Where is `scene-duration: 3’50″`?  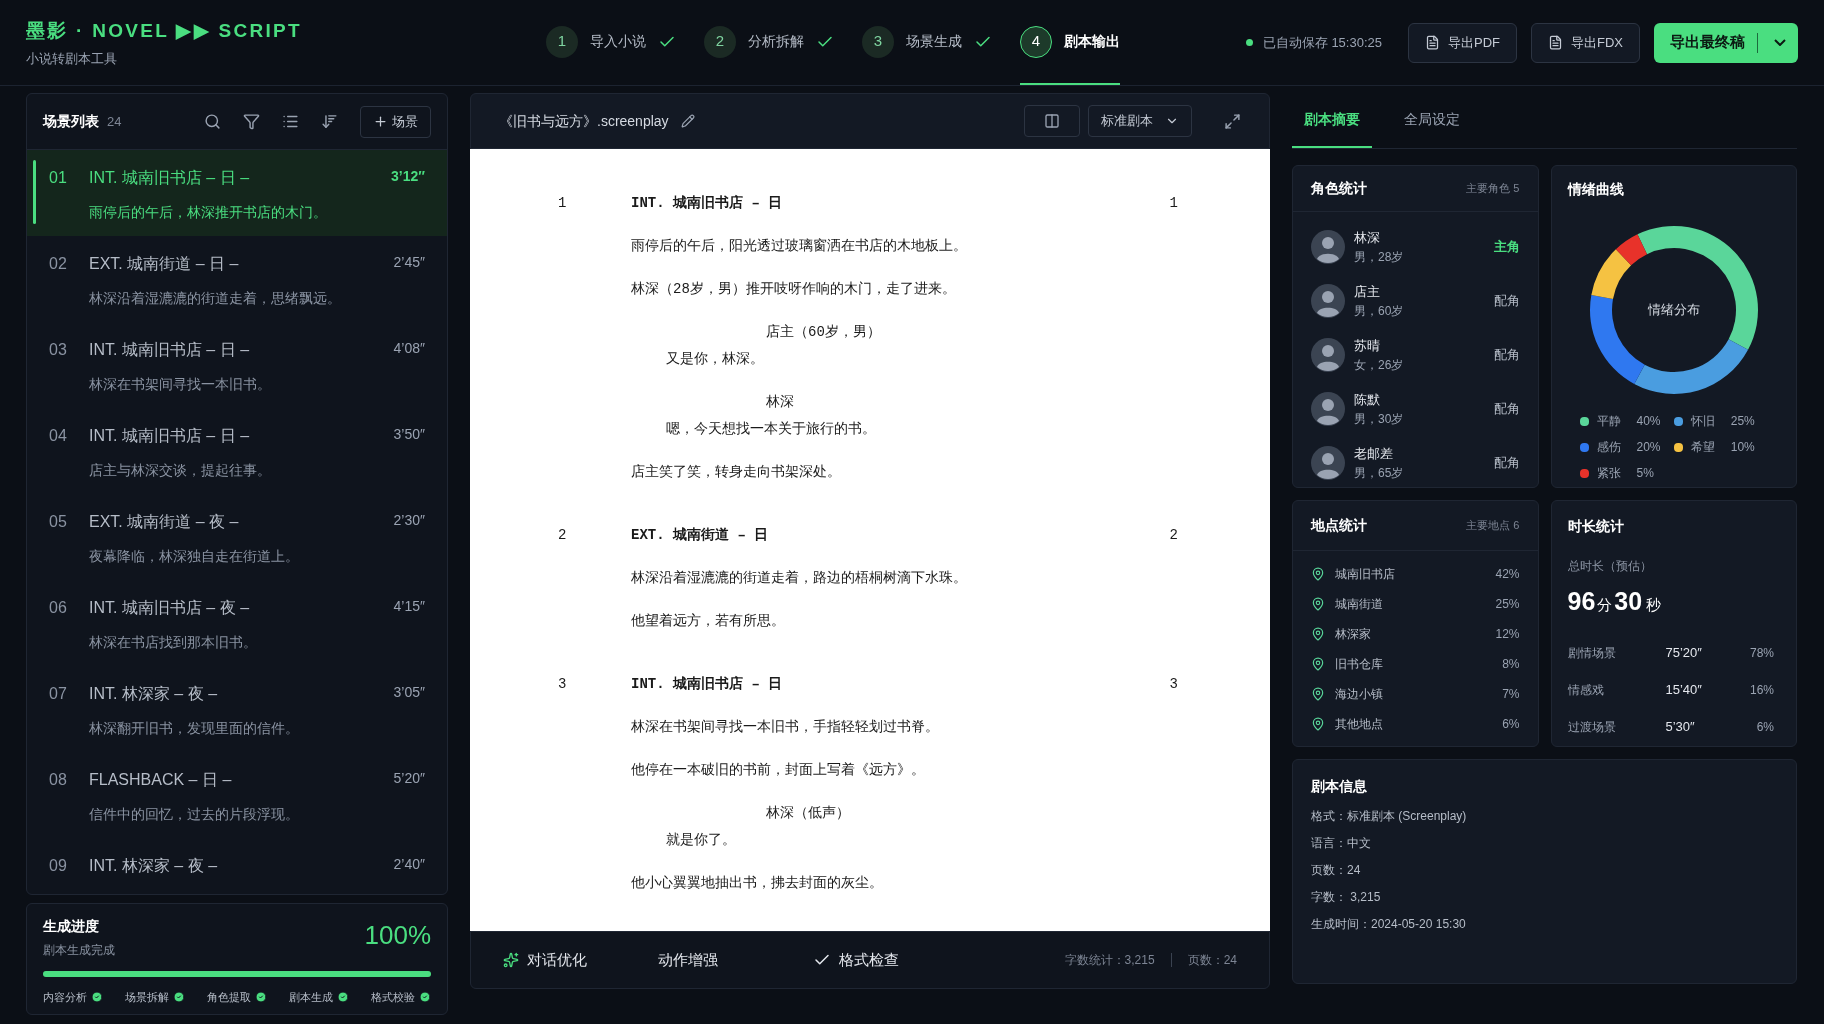
scene-duration: 3’50″ is located at coordinates (409, 434).